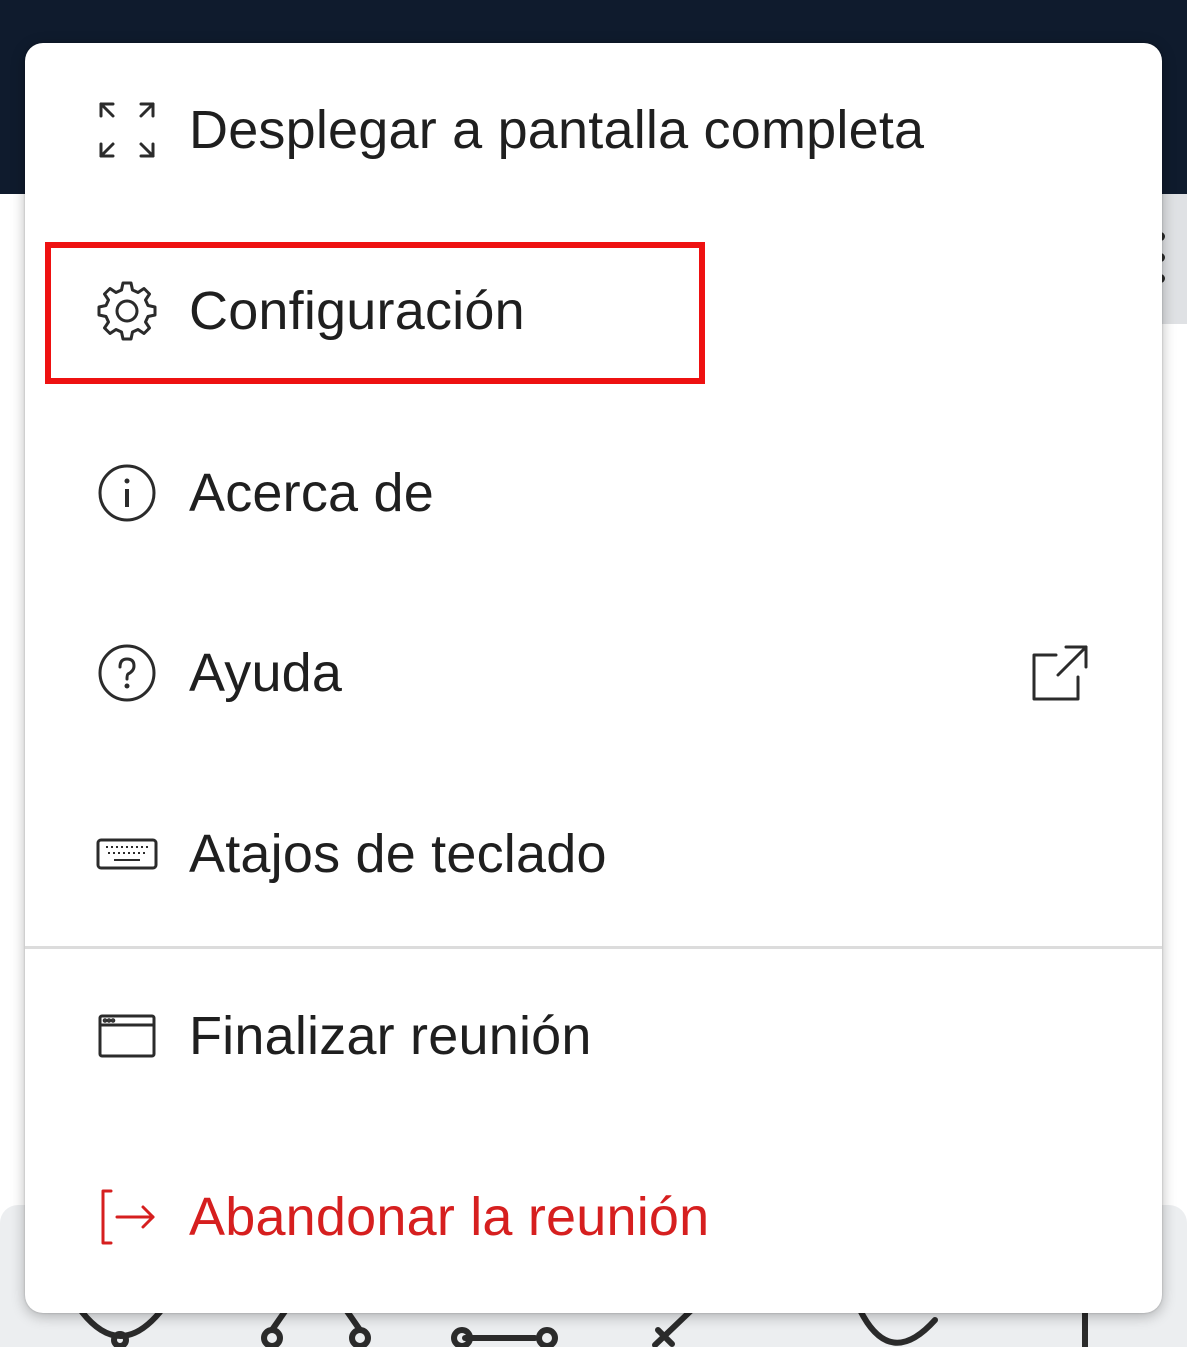  What do you see at coordinates (593, 673) in the screenshot?
I see `menu-item-help: Ayuda` at bounding box center [593, 673].